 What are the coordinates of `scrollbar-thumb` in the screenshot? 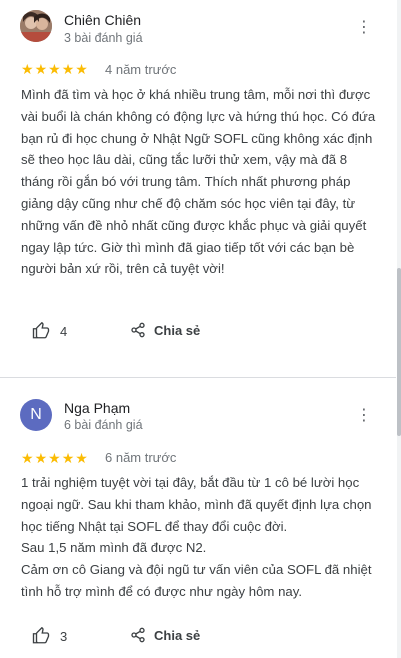 It's located at (399, 352).